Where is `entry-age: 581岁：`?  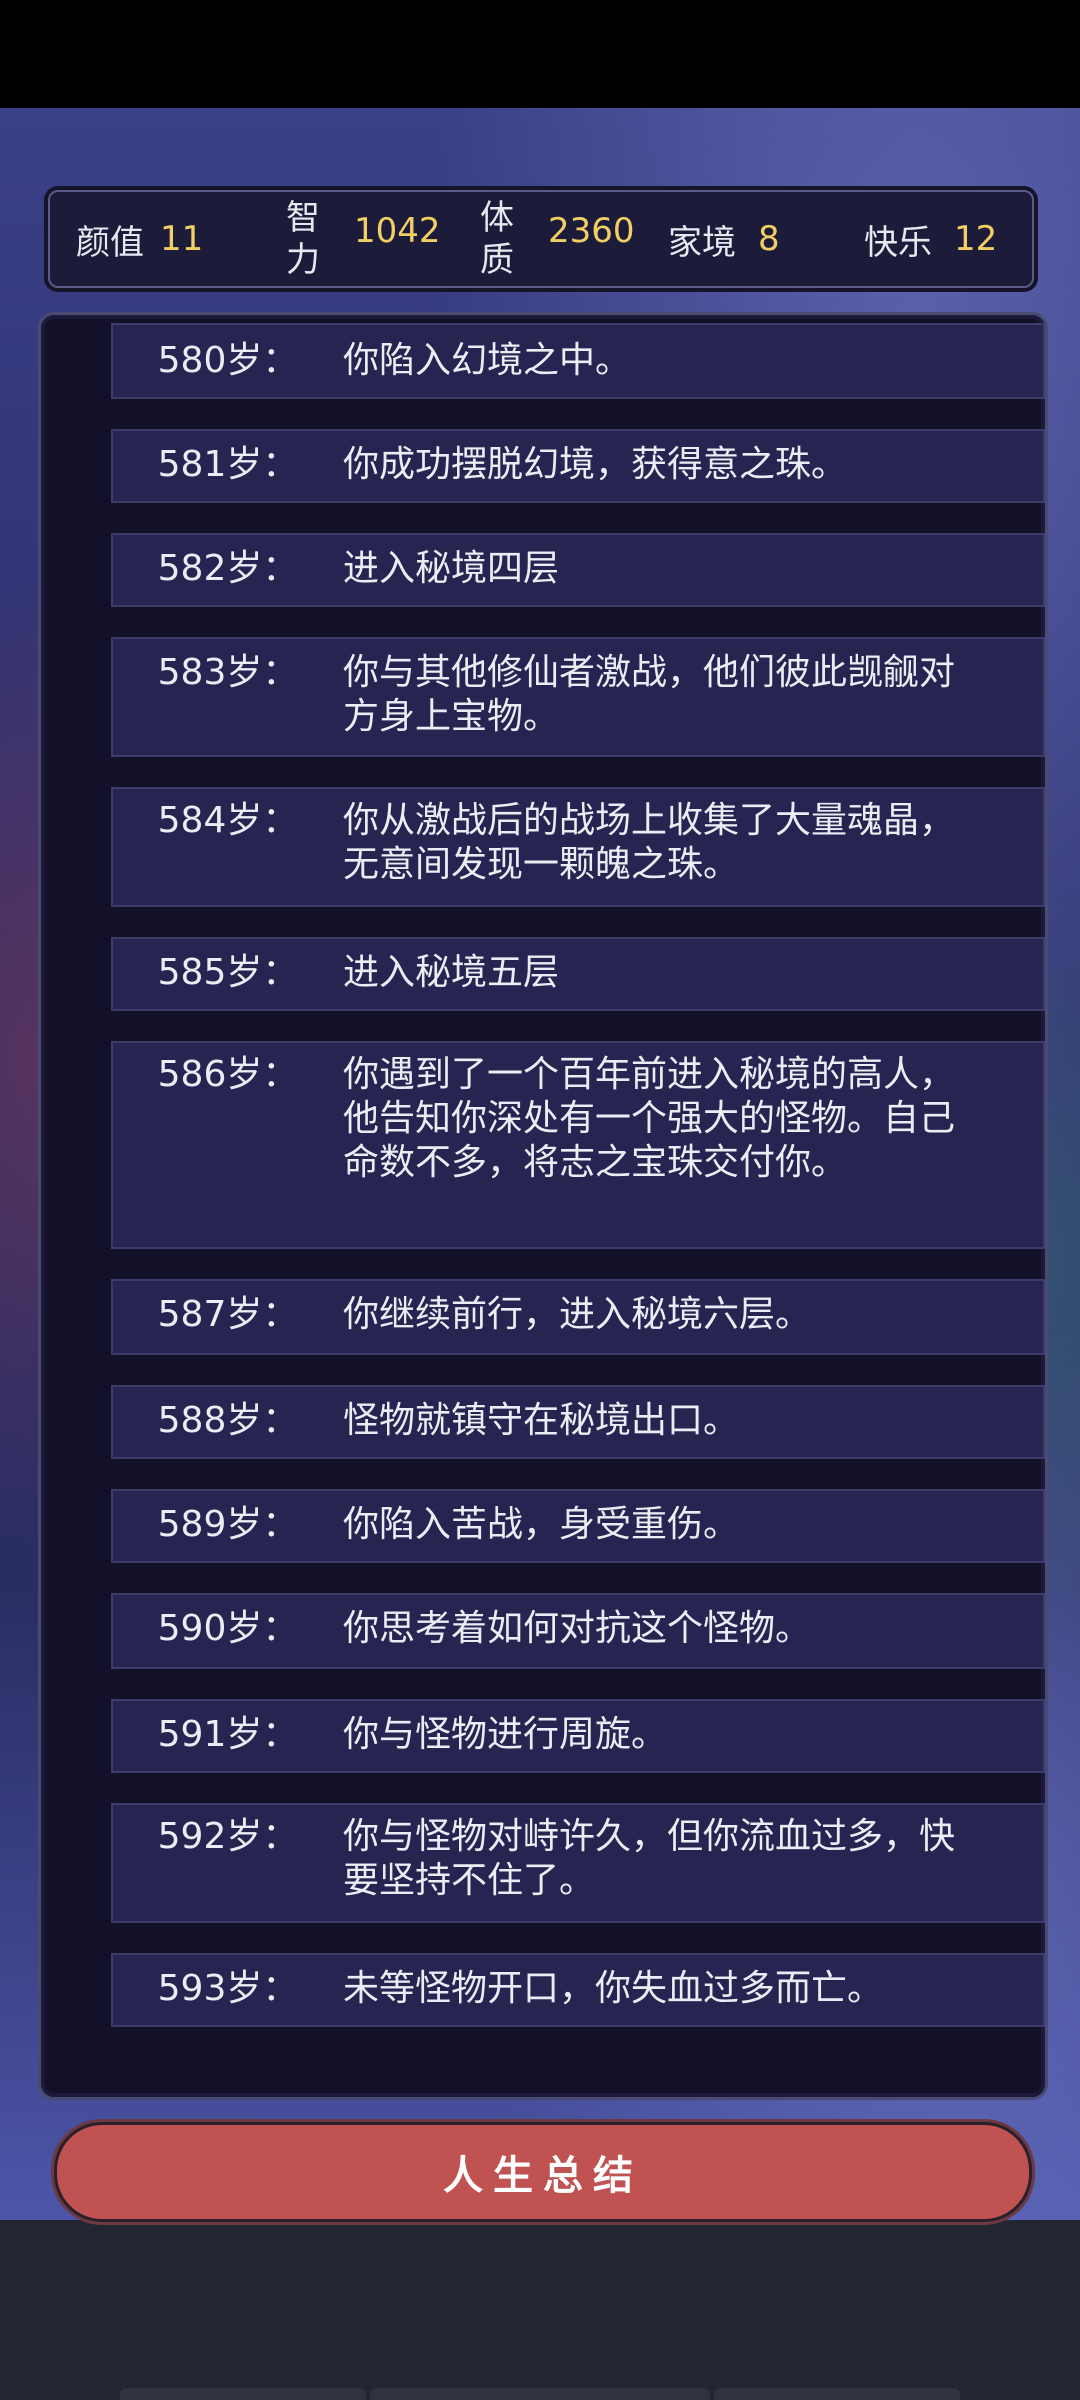 entry-age: 581岁： is located at coordinates (228, 464).